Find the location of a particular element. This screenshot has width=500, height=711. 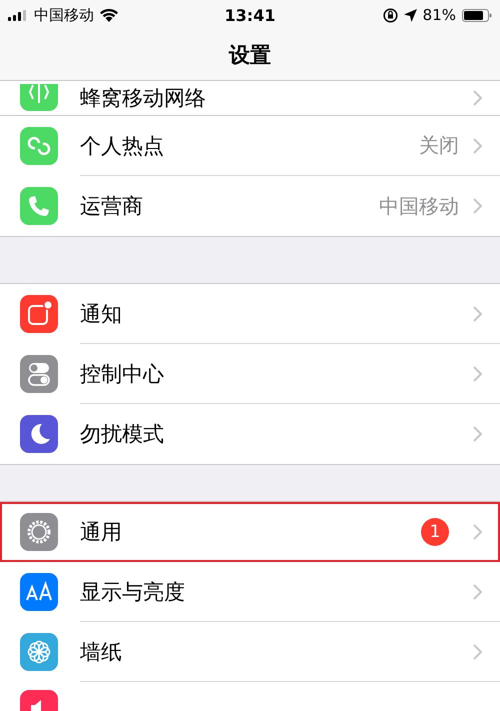

row-label: 墙纸 is located at coordinates (101, 652).